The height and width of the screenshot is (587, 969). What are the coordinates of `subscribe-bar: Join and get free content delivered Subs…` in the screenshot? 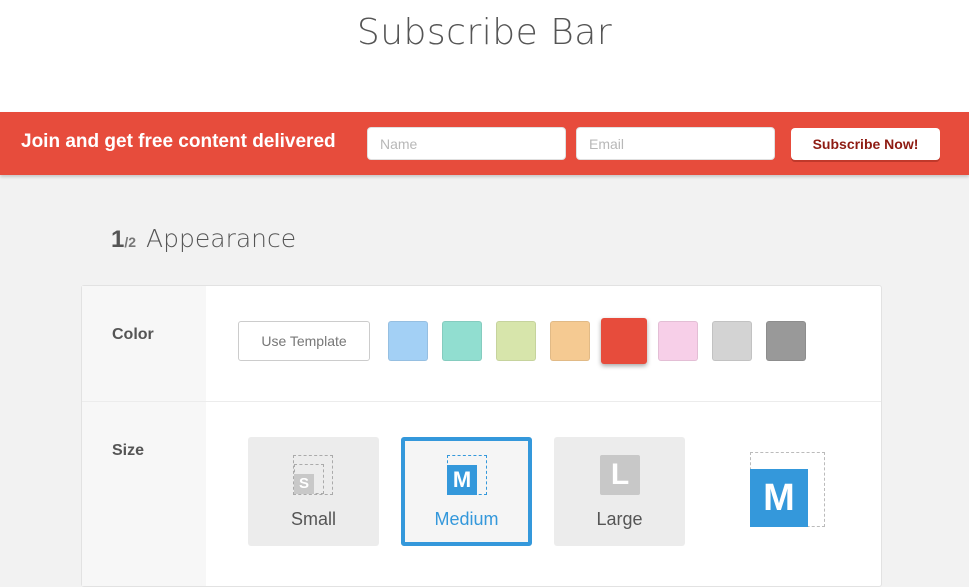 It's located at (484, 143).